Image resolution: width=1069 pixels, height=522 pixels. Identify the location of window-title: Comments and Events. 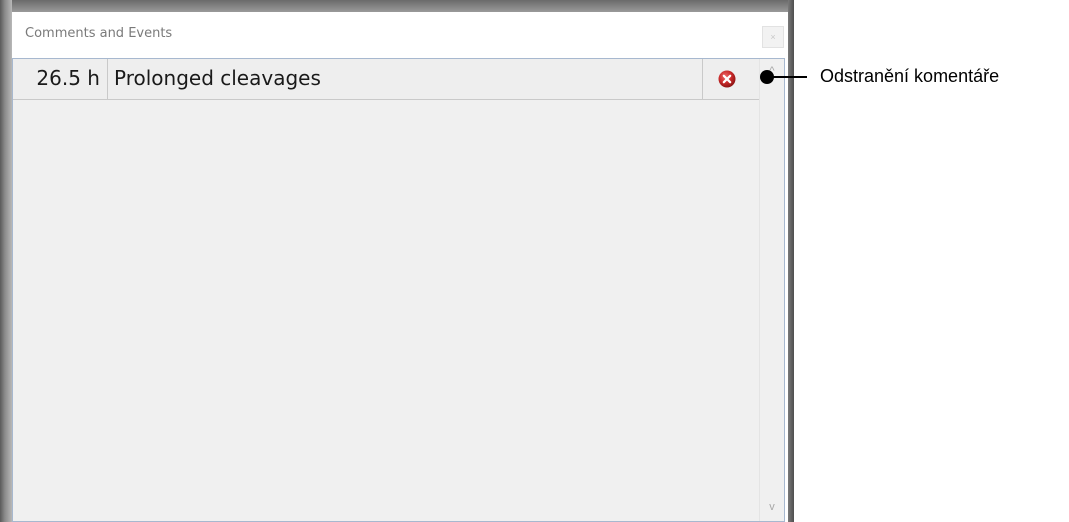
(99, 33).